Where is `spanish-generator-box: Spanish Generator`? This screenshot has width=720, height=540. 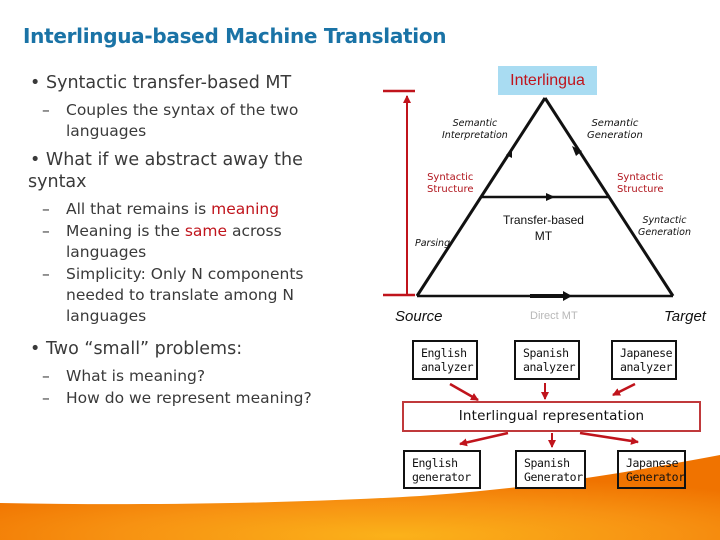
spanish-generator-box: Spanish Generator is located at coordinates (550, 469).